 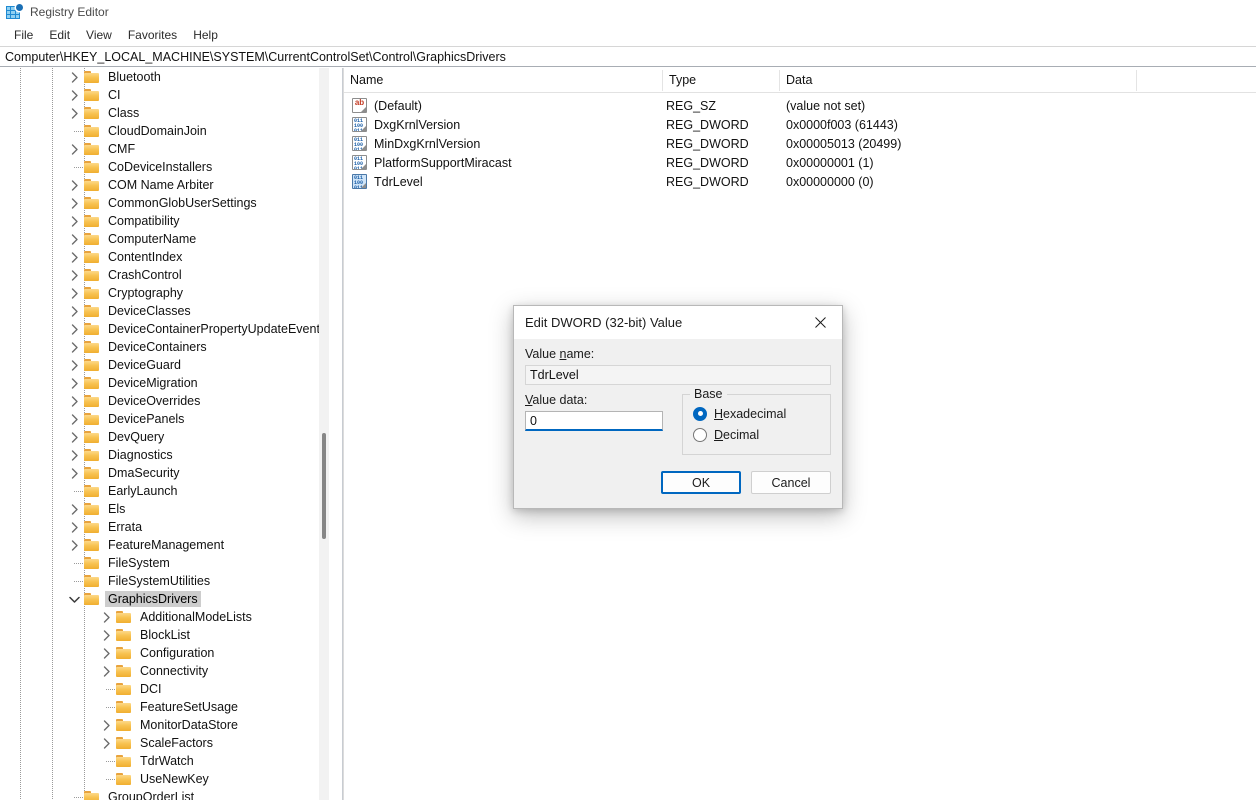 I want to click on tree-item-cryptography: Cryptography, so click(x=160, y=293).